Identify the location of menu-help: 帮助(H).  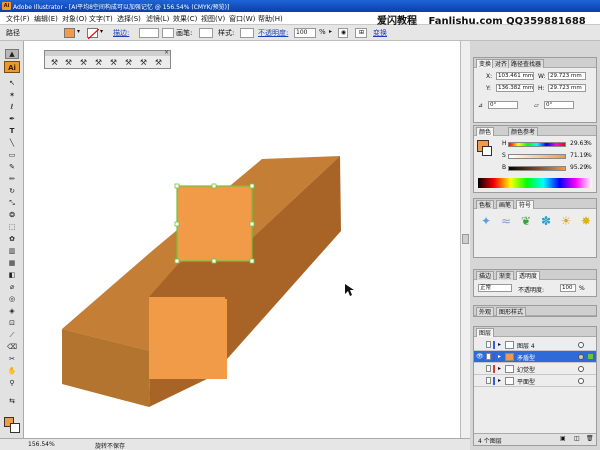
(270, 19).